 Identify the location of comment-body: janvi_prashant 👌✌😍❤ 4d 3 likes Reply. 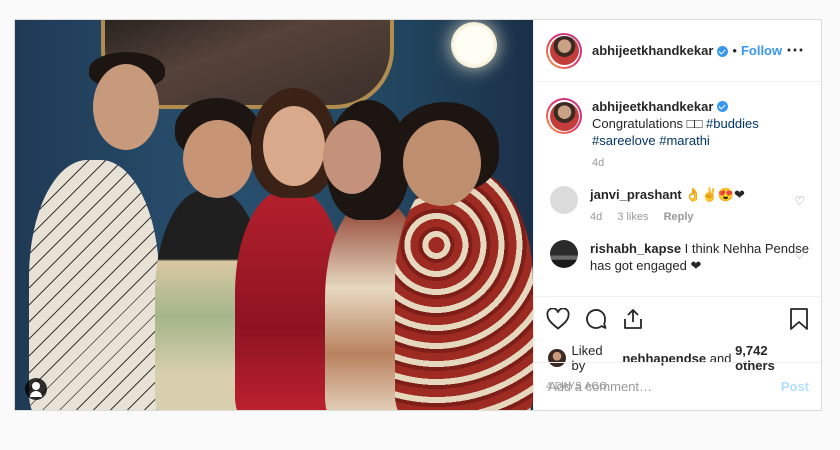
(667, 206).